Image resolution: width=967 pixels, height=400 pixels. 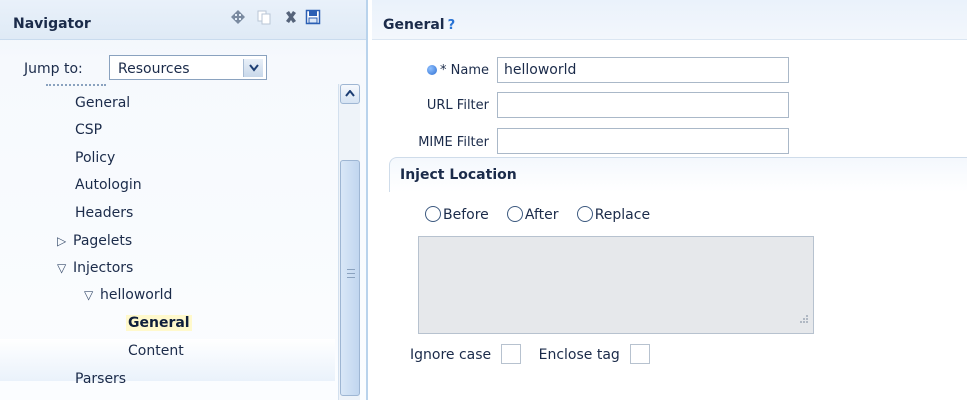 I want to click on enclose-tag-label: Enclose tag, so click(x=579, y=355).